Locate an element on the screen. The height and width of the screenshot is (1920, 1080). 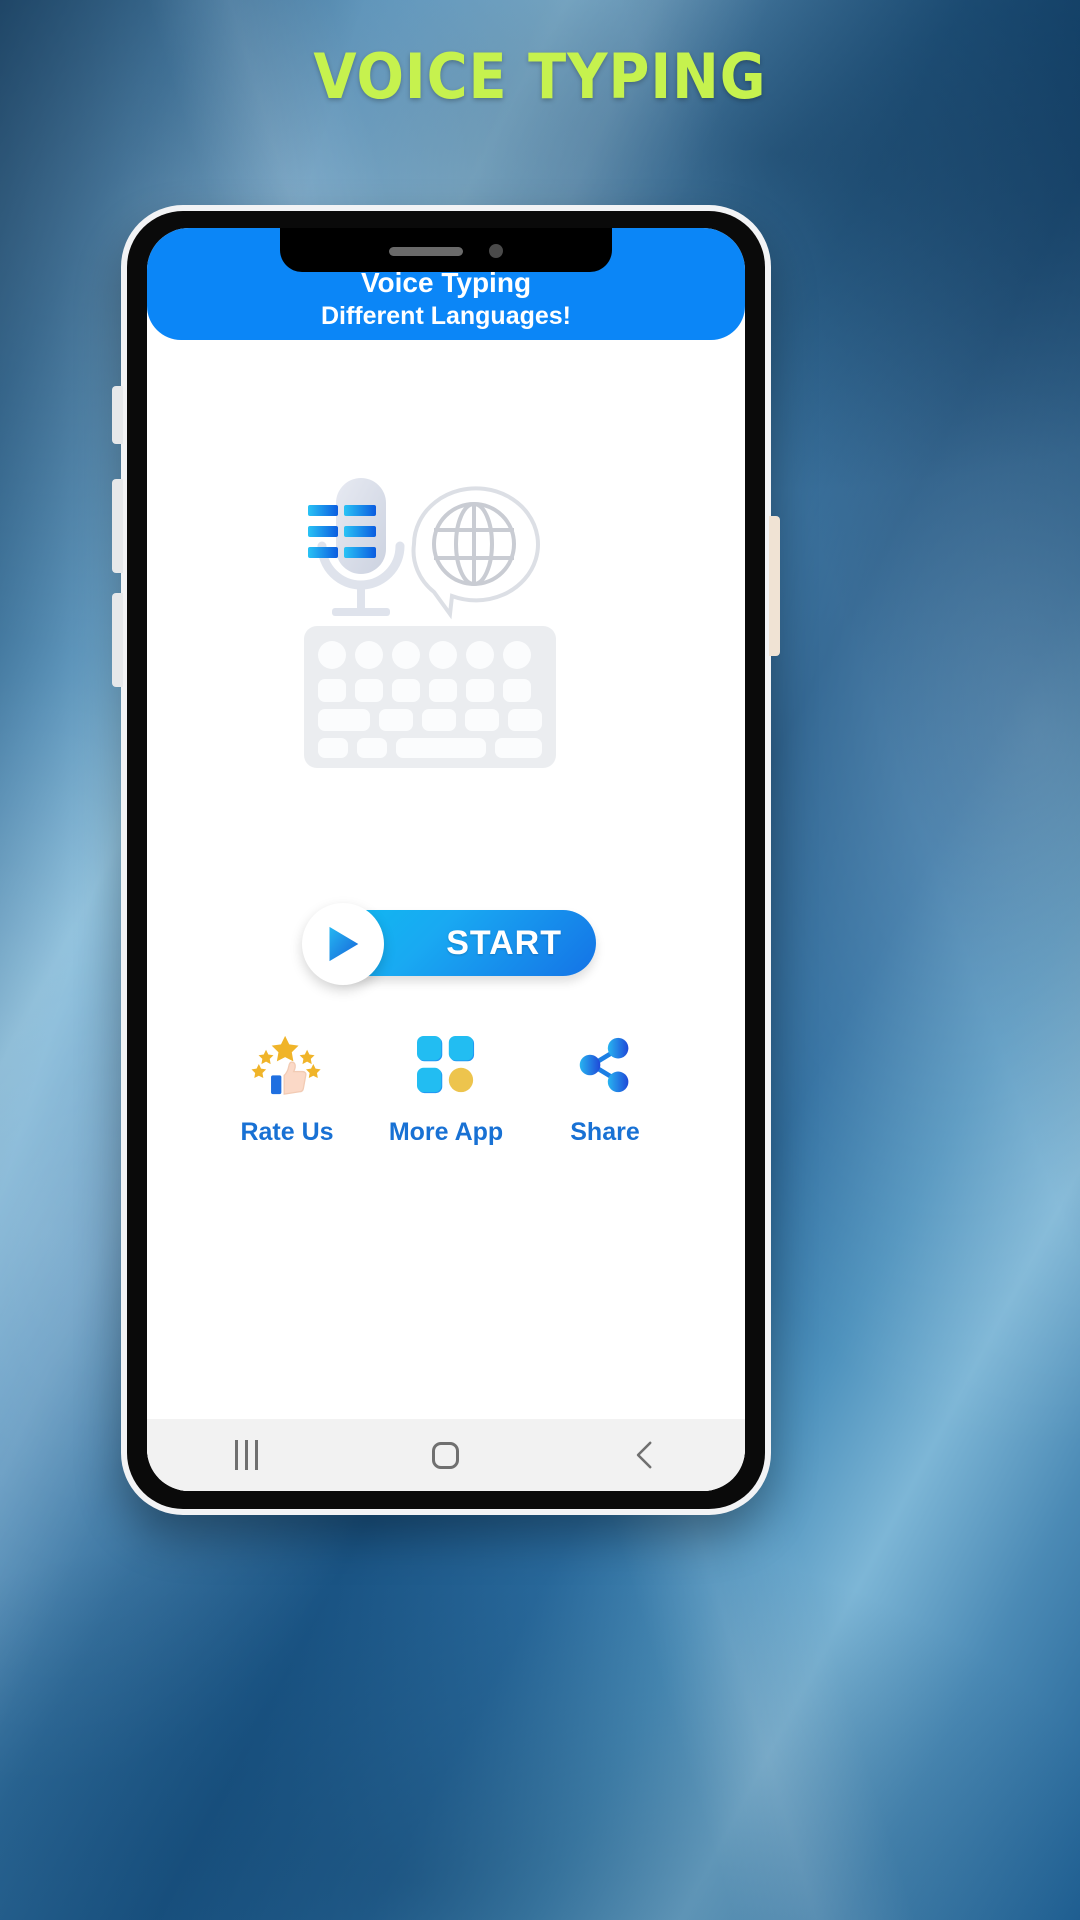
nav-home-button is located at coordinates (446, 1455).